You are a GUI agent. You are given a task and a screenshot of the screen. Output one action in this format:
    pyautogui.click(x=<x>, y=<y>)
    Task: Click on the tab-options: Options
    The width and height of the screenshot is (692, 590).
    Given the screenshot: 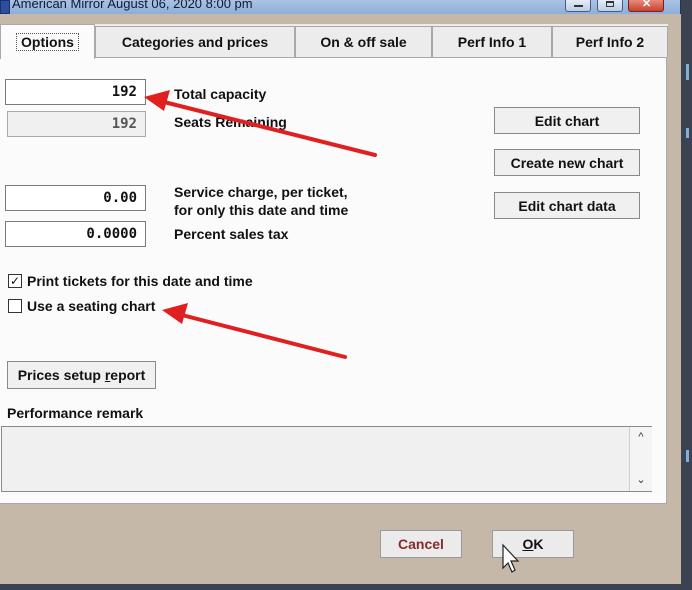 What is the action you would take?
    pyautogui.click(x=47, y=41)
    